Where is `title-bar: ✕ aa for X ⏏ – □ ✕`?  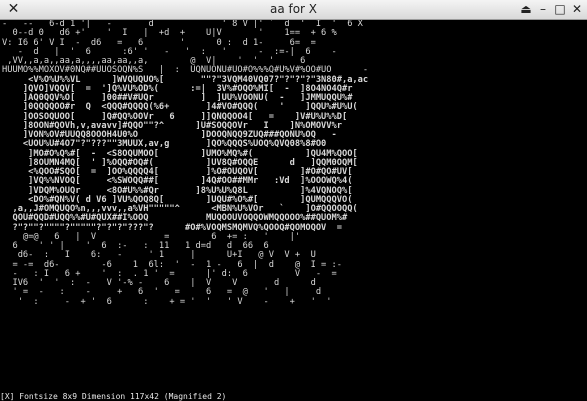
title-bar: ✕ aa for X ⏏ – □ ✕ is located at coordinates (293, 10).